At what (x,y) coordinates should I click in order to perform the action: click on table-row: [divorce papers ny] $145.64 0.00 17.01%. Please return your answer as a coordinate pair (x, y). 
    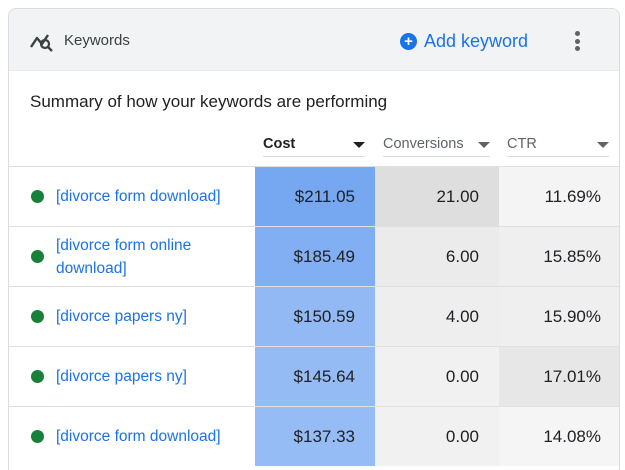
    Looking at the image, I should click on (314, 376).